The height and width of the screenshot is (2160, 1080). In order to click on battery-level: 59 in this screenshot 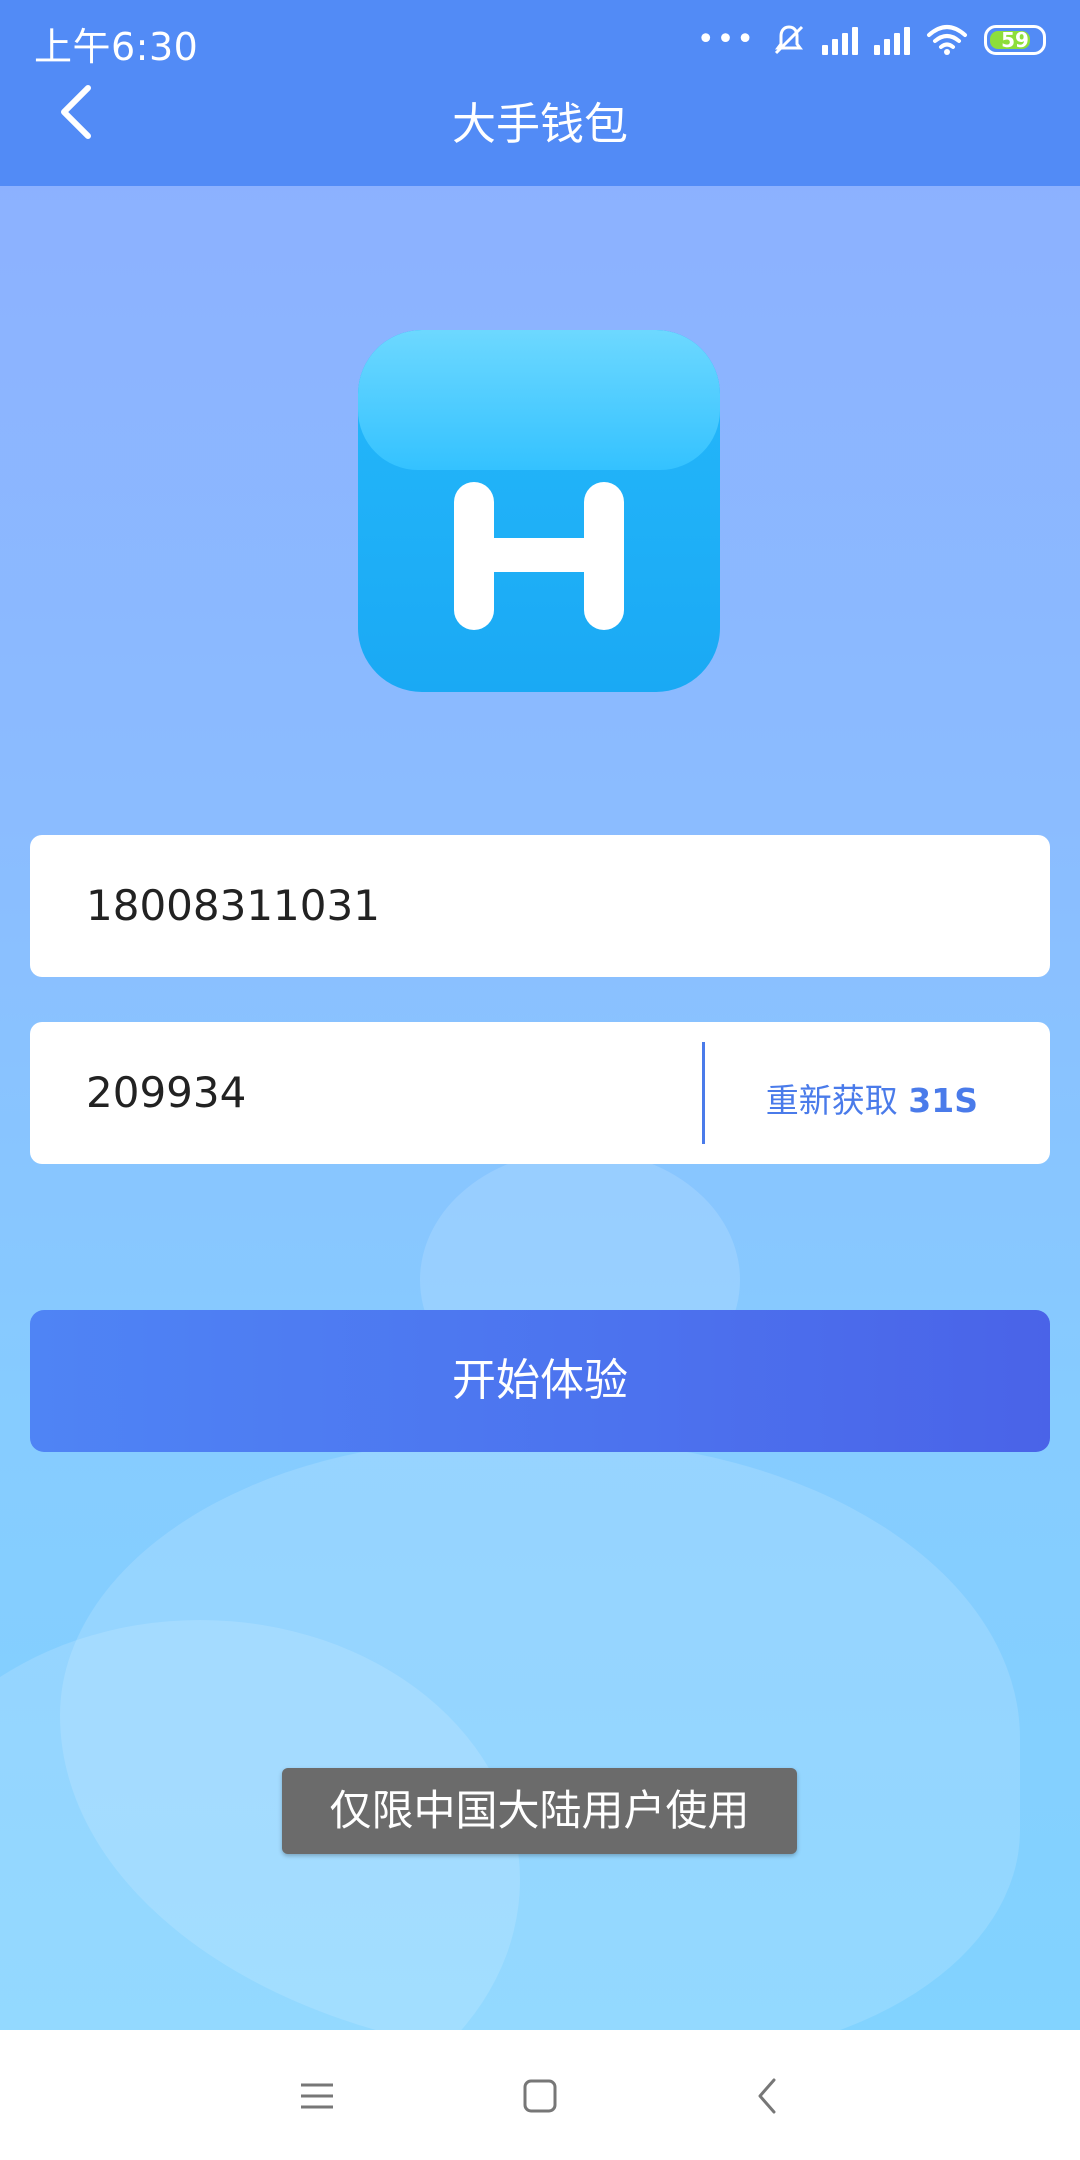, I will do `click(1015, 40)`.